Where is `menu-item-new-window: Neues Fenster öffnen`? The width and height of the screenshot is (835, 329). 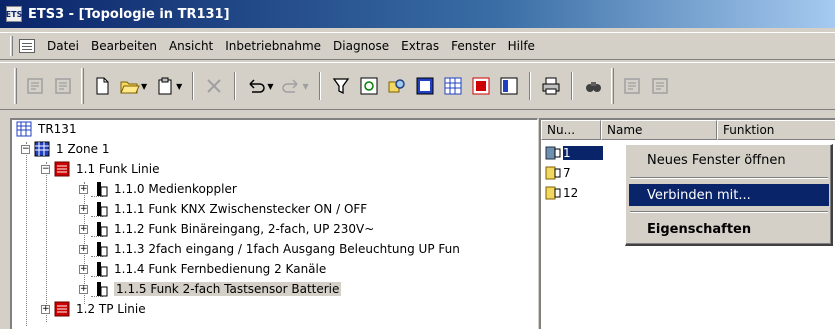 menu-item-new-window: Neues Fenster öffnen is located at coordinates (729, 160).